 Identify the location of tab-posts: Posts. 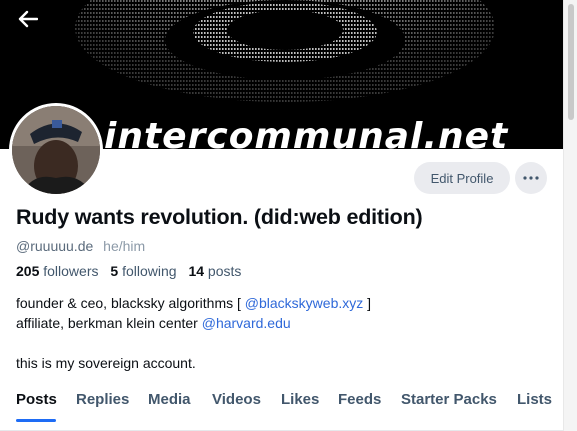
(36, 399).